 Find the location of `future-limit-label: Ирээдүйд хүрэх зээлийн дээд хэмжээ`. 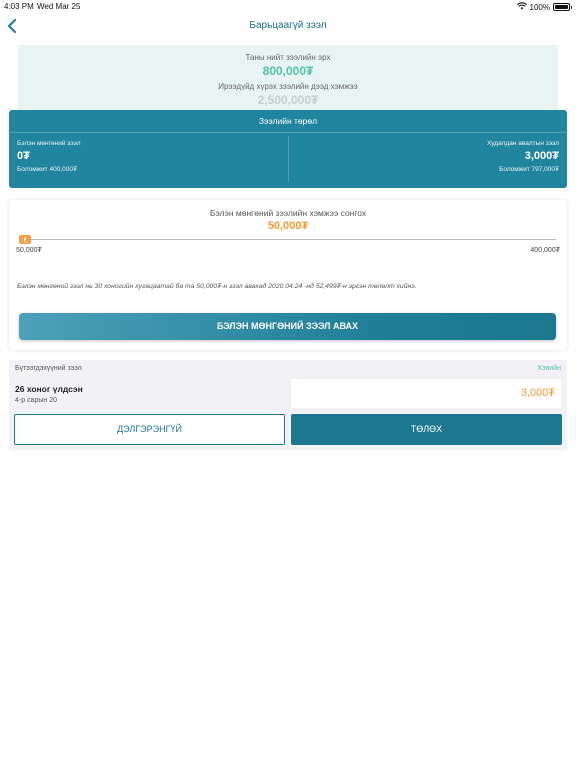

future-limit-label: Ирээдүйд хүрэх зээлийн дээд хэмжээ is located at coordinates (288, 86).